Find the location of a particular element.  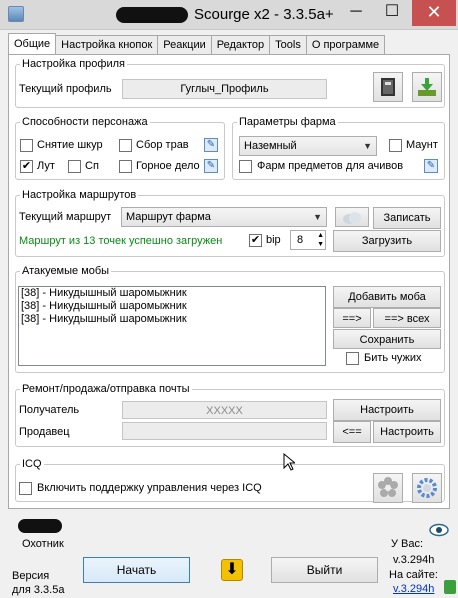

icq-enable-checkbox is located at coordinates (25, 488).